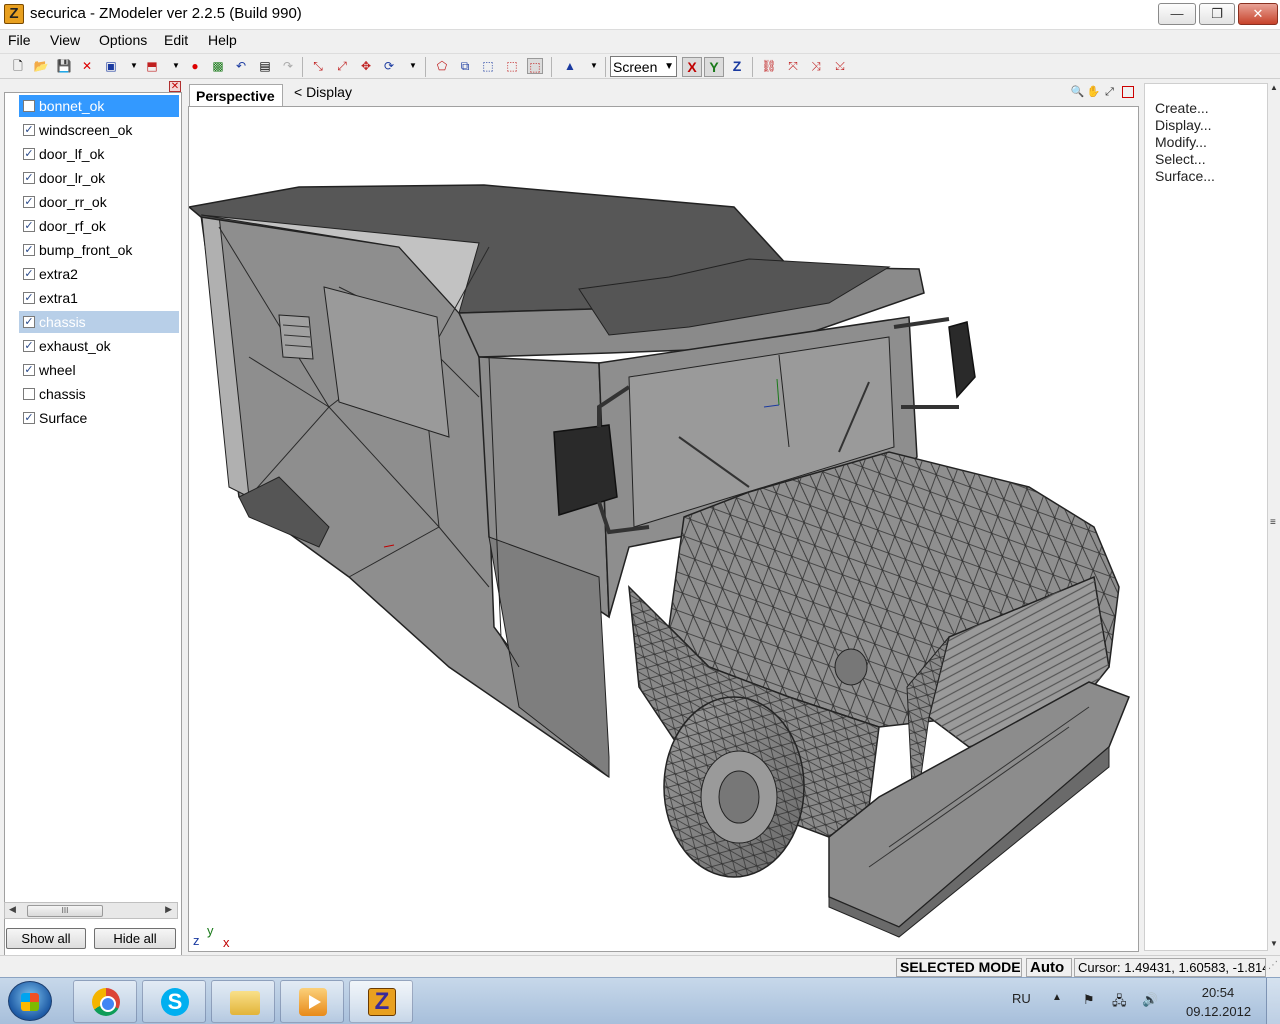 The image size is (1280, 1024). What do you see at coordinates (381, 1001) in the screenshot?
I see `taskbar-zmodeler: Z` at bounding box center [381, 1001].